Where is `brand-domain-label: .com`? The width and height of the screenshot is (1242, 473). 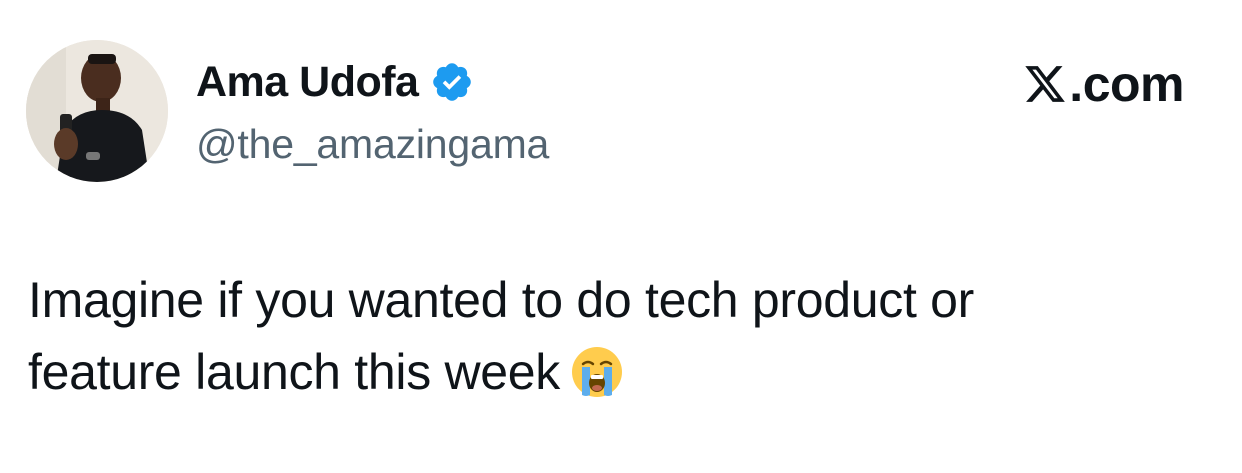 brand-domain-label: .com is located at coordinates (1126, 84).